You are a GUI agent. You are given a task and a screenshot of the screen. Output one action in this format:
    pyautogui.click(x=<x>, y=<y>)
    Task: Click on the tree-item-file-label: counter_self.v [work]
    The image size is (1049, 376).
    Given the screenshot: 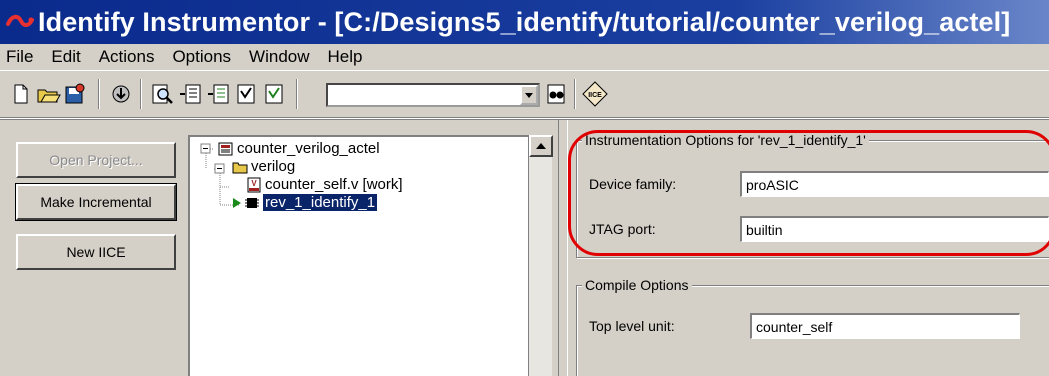 What is the action you would take?
    pyautogui.click(x=334, y=184)
    